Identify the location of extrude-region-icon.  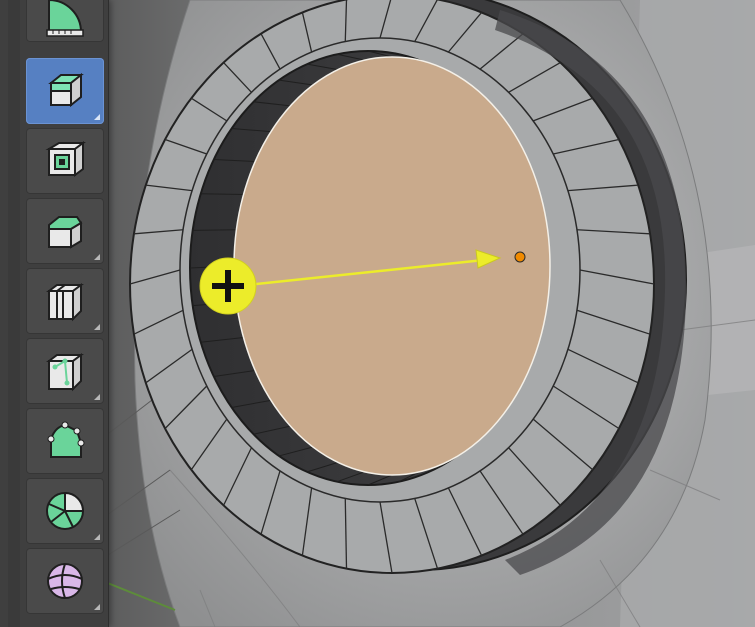
(66, 90).